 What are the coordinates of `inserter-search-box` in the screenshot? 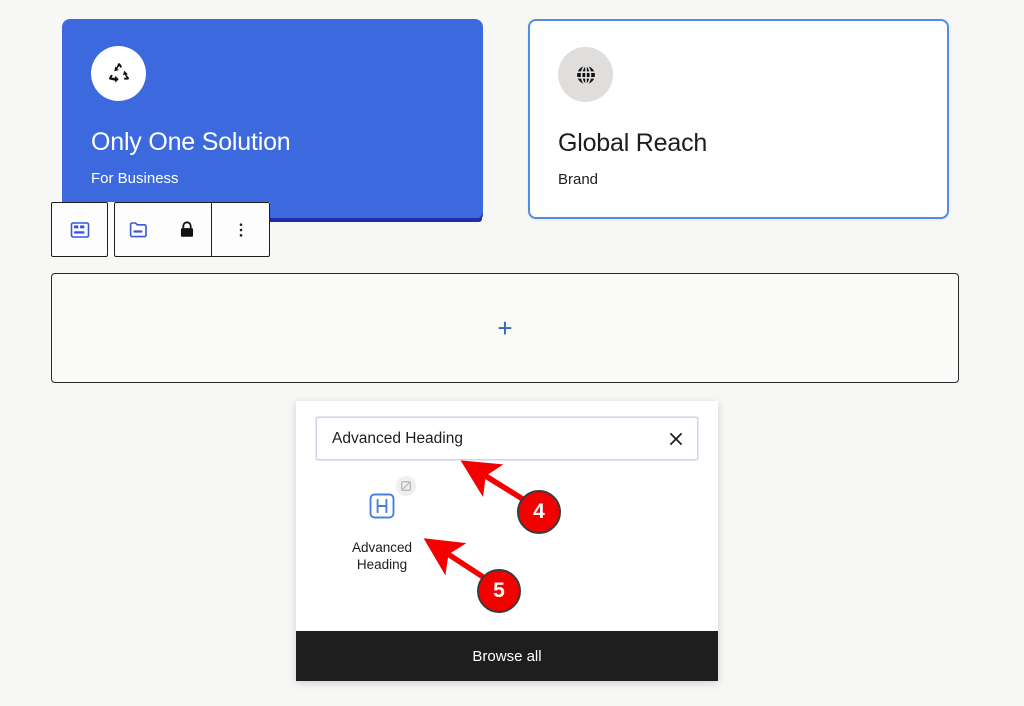 It's located at (507, 438).